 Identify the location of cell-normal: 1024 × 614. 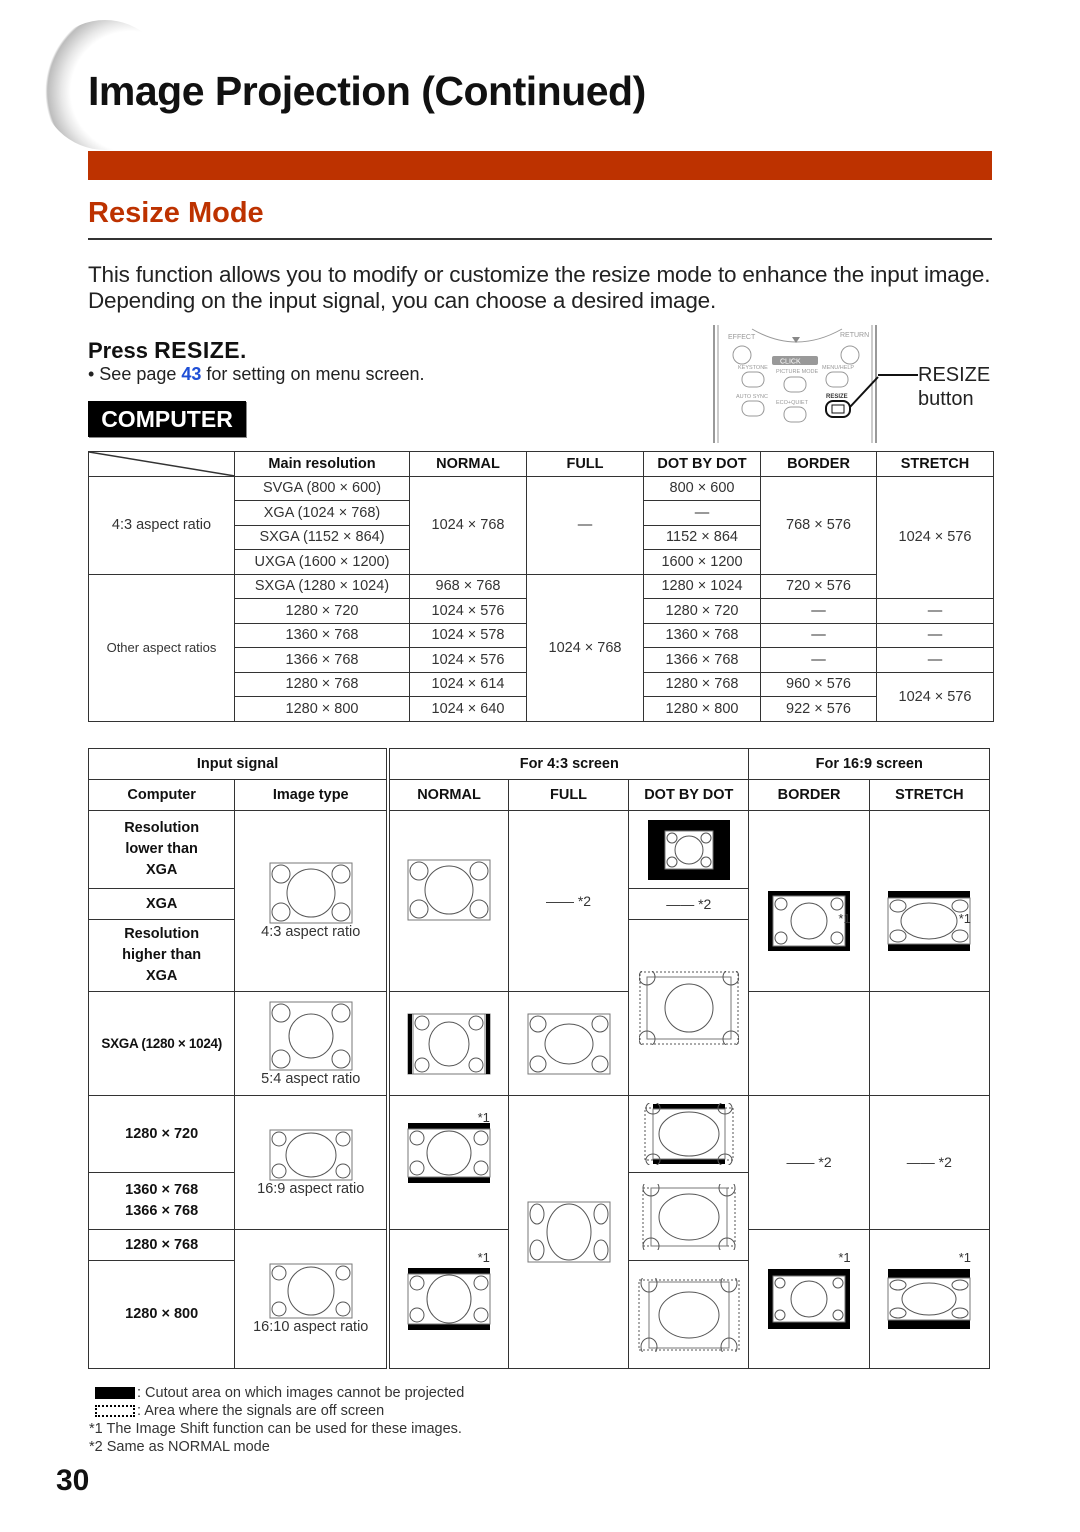
(468, 684).